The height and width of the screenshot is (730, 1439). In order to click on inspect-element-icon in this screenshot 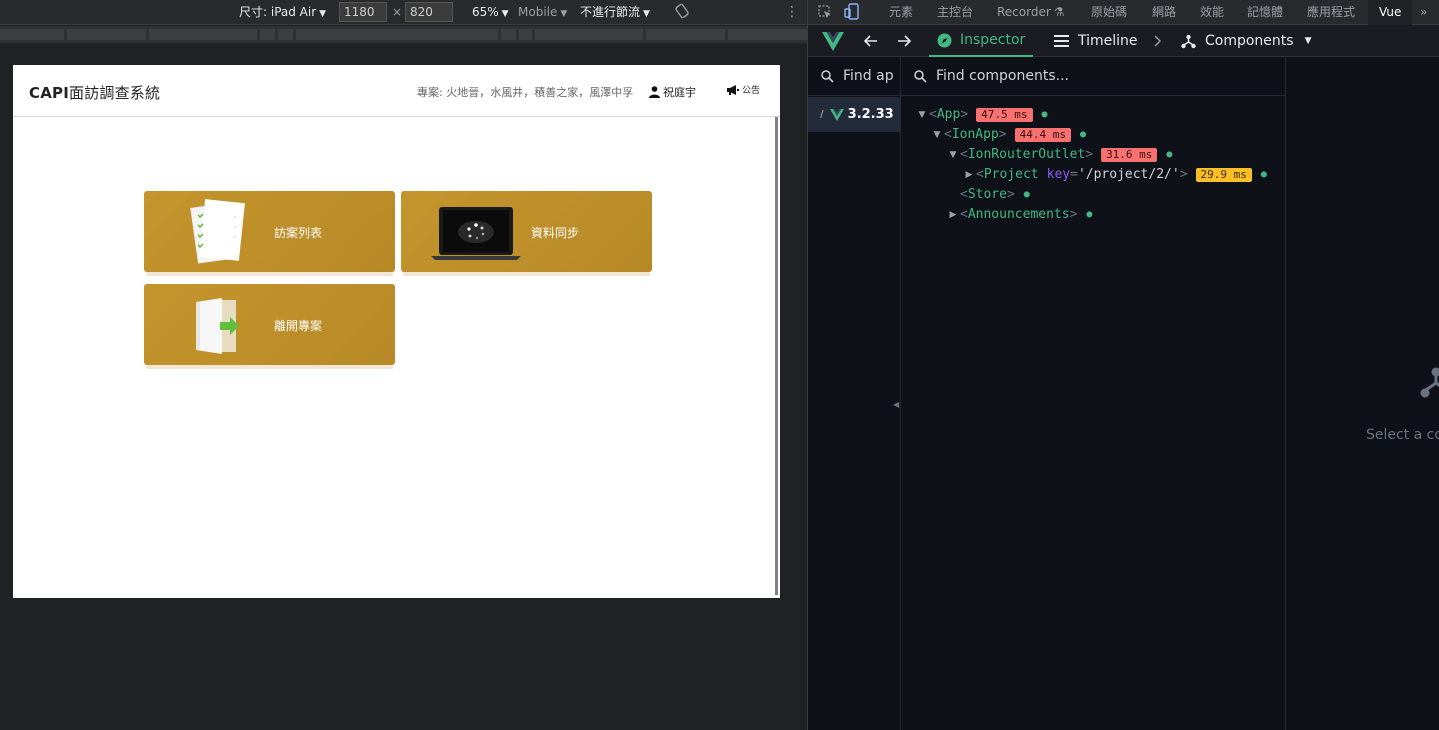, I will do `click(825, 12)`.